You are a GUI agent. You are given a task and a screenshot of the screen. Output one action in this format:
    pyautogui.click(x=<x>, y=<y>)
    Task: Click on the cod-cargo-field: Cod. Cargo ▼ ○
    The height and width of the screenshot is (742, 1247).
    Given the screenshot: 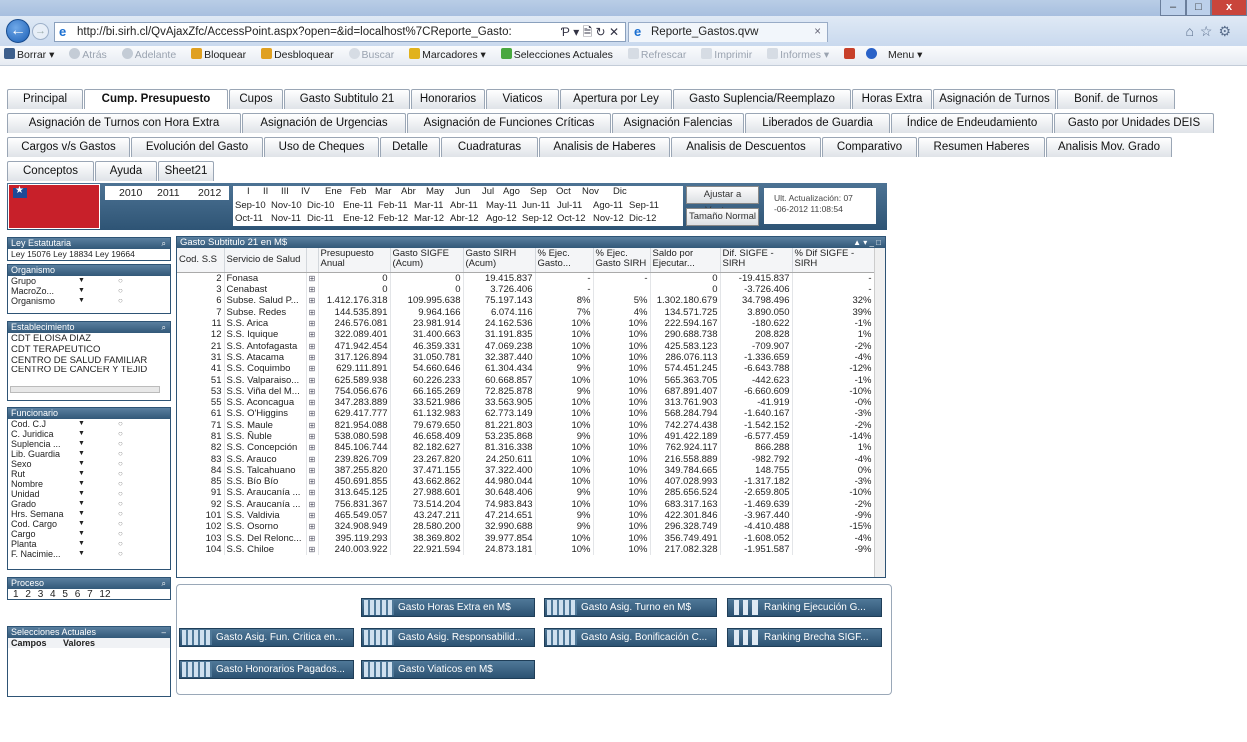 What is the action you would take?
    pyautogui.click(x=89, y=524)
    